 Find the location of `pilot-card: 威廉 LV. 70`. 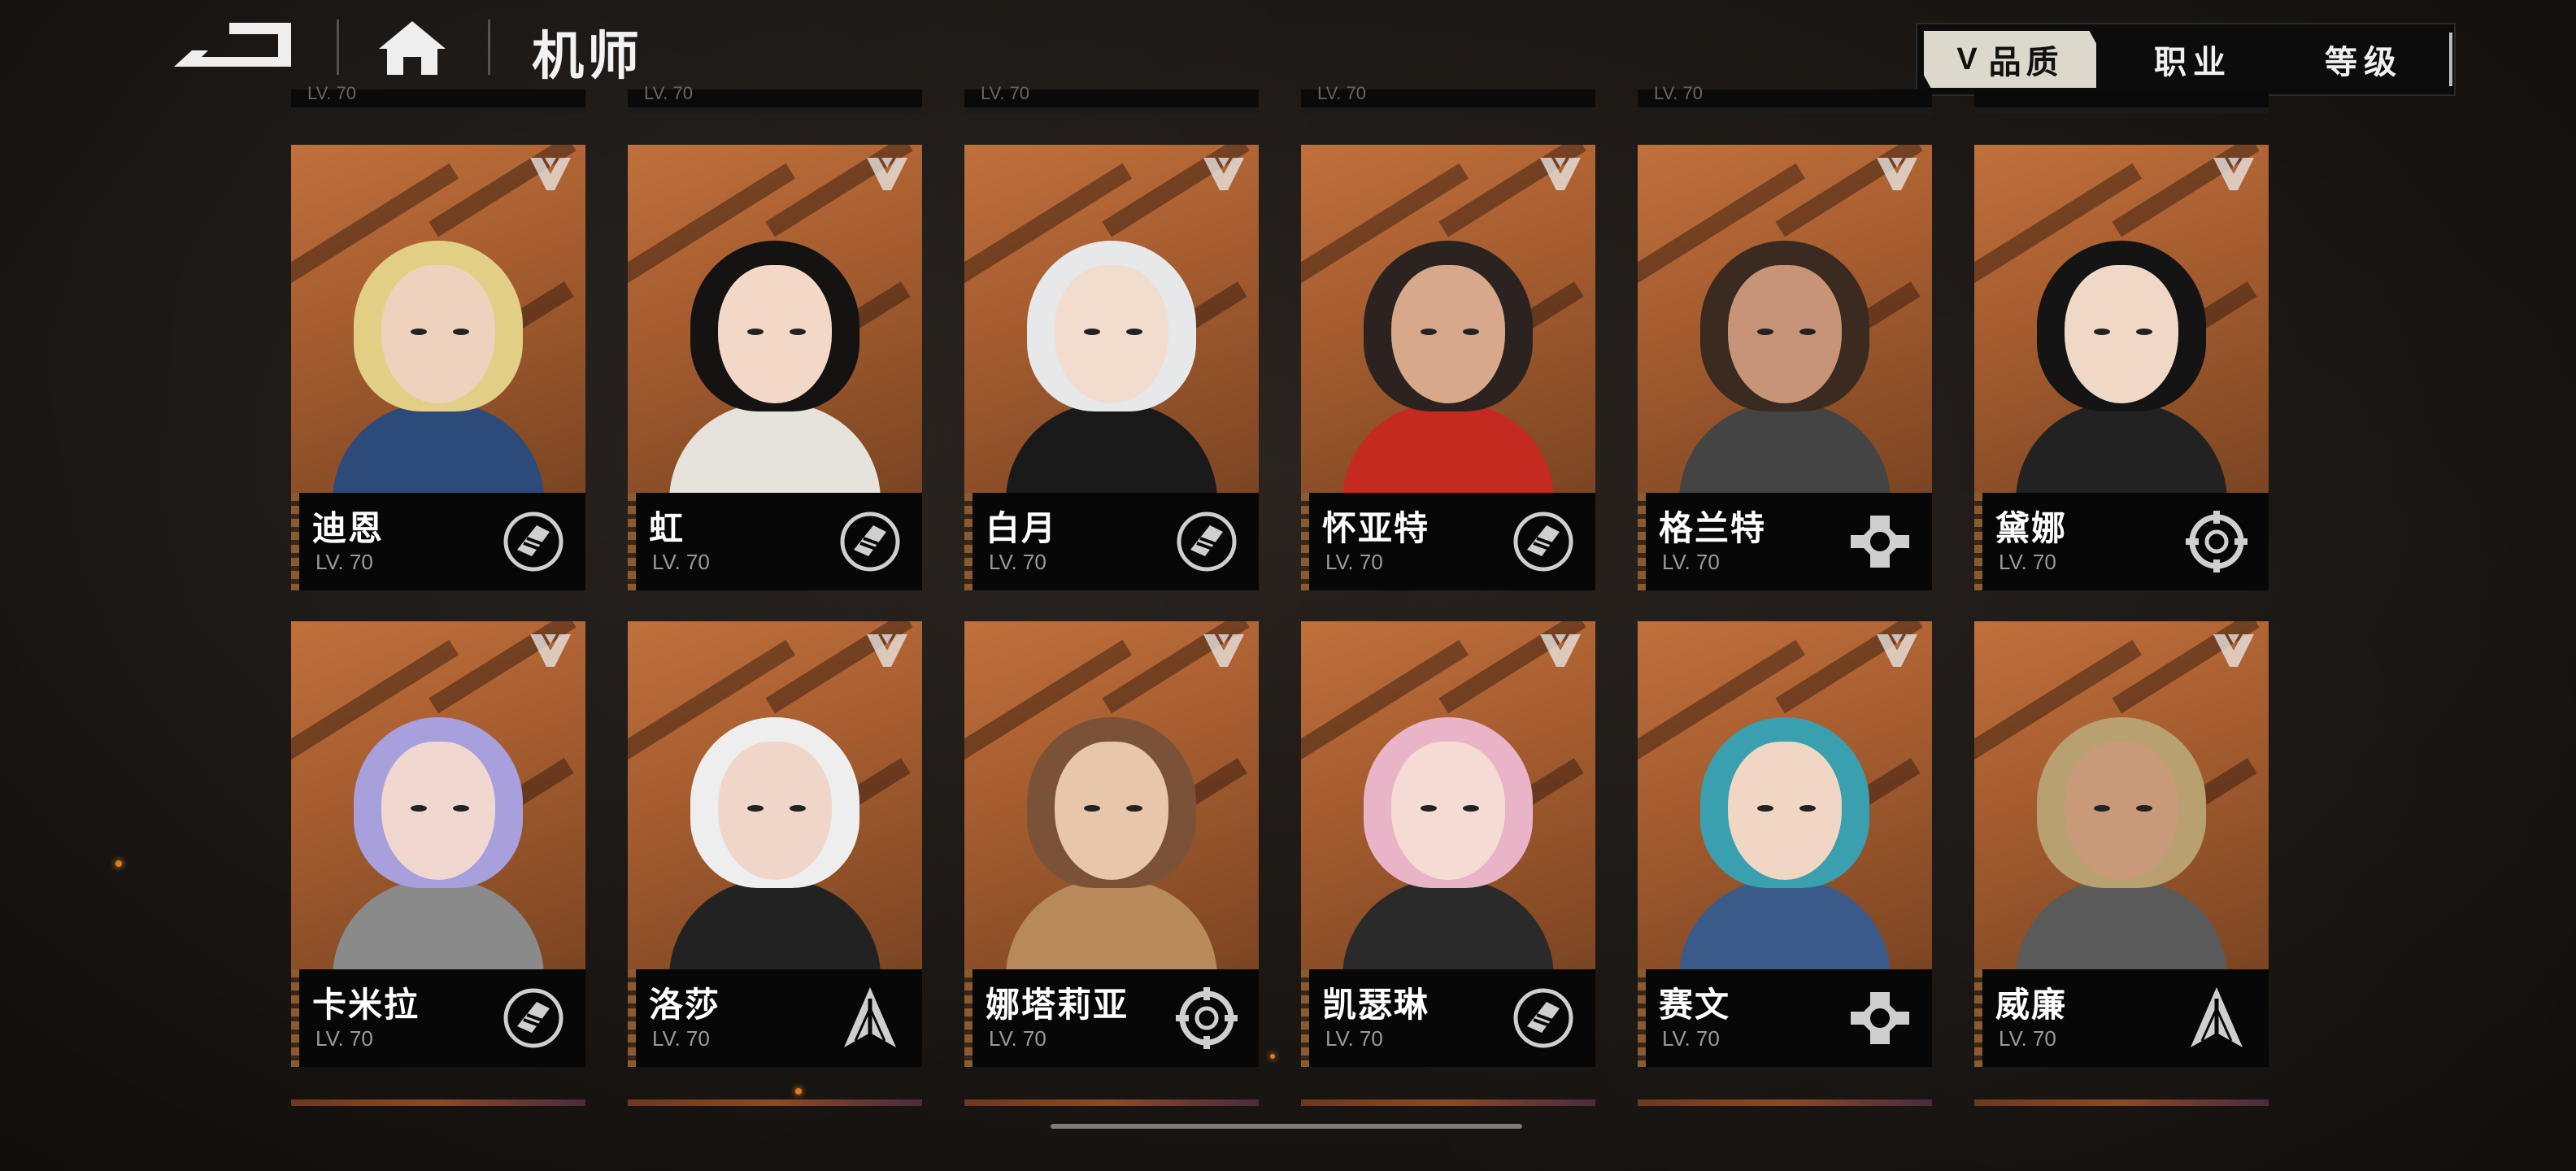

pilot-card: 威廉 LV. 70 is located at coordinates (2121, 844).